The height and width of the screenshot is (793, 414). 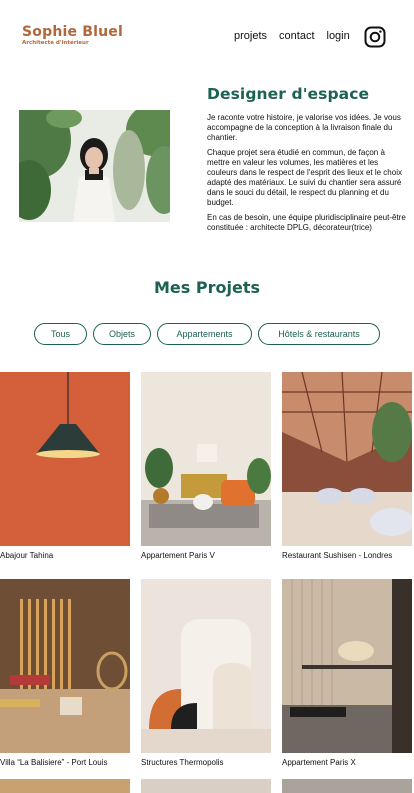 I want to click on nav-projets: projets, so click(x=250, y=36).